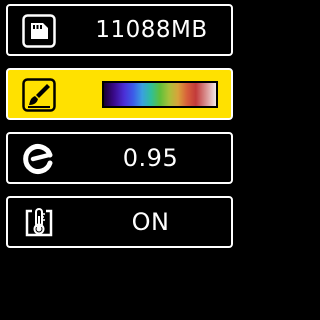 This screenshot has height=320, width=320. Describe the element at coordinates (39, 31) in the screenshot. I see `sd-card-icon` at that location.